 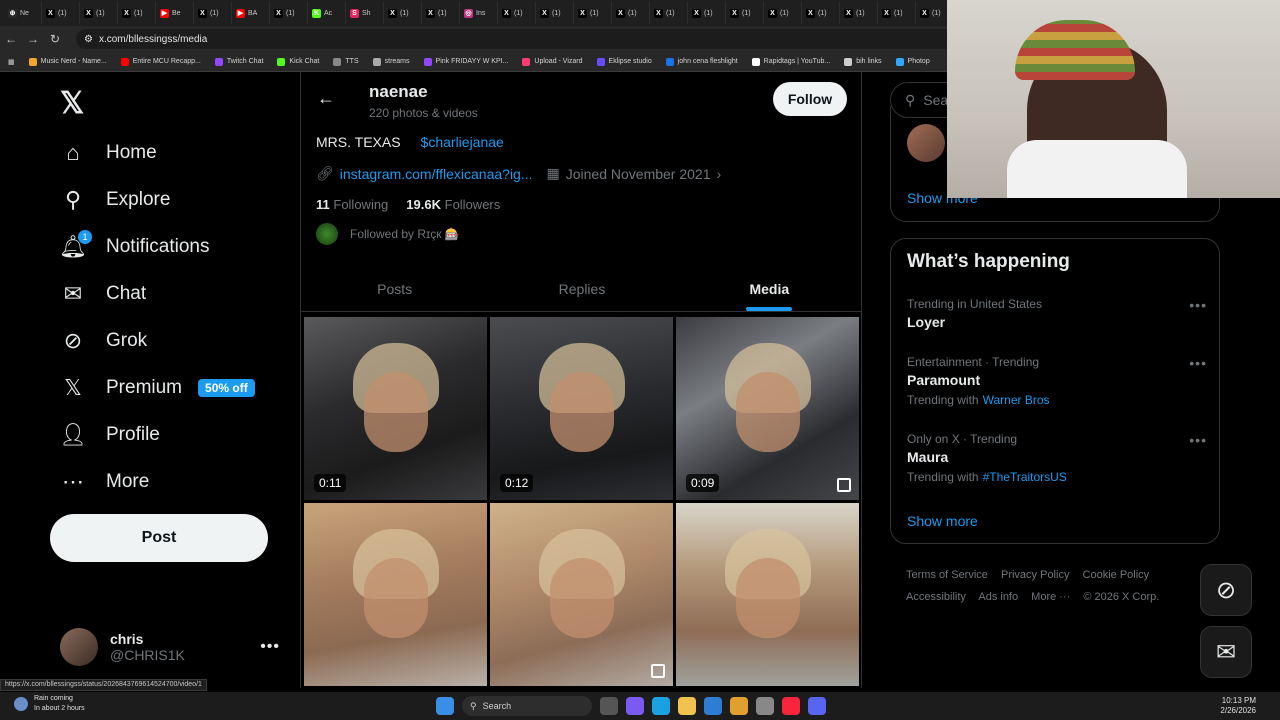 What do you see at coordinates (327, 13) in the screenshot?
I see `browser-tab: K Ac` at bounding box center [327, 13].